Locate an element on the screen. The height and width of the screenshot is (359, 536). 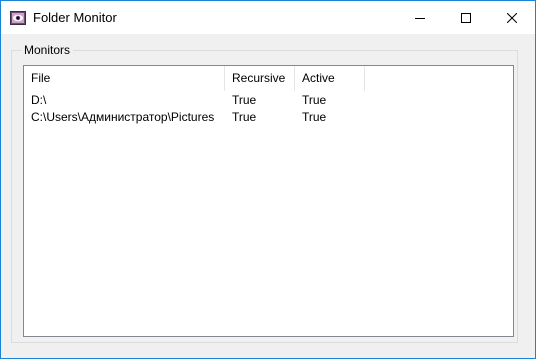
list-row: D:\ True True is located at coordinates (268, 100).